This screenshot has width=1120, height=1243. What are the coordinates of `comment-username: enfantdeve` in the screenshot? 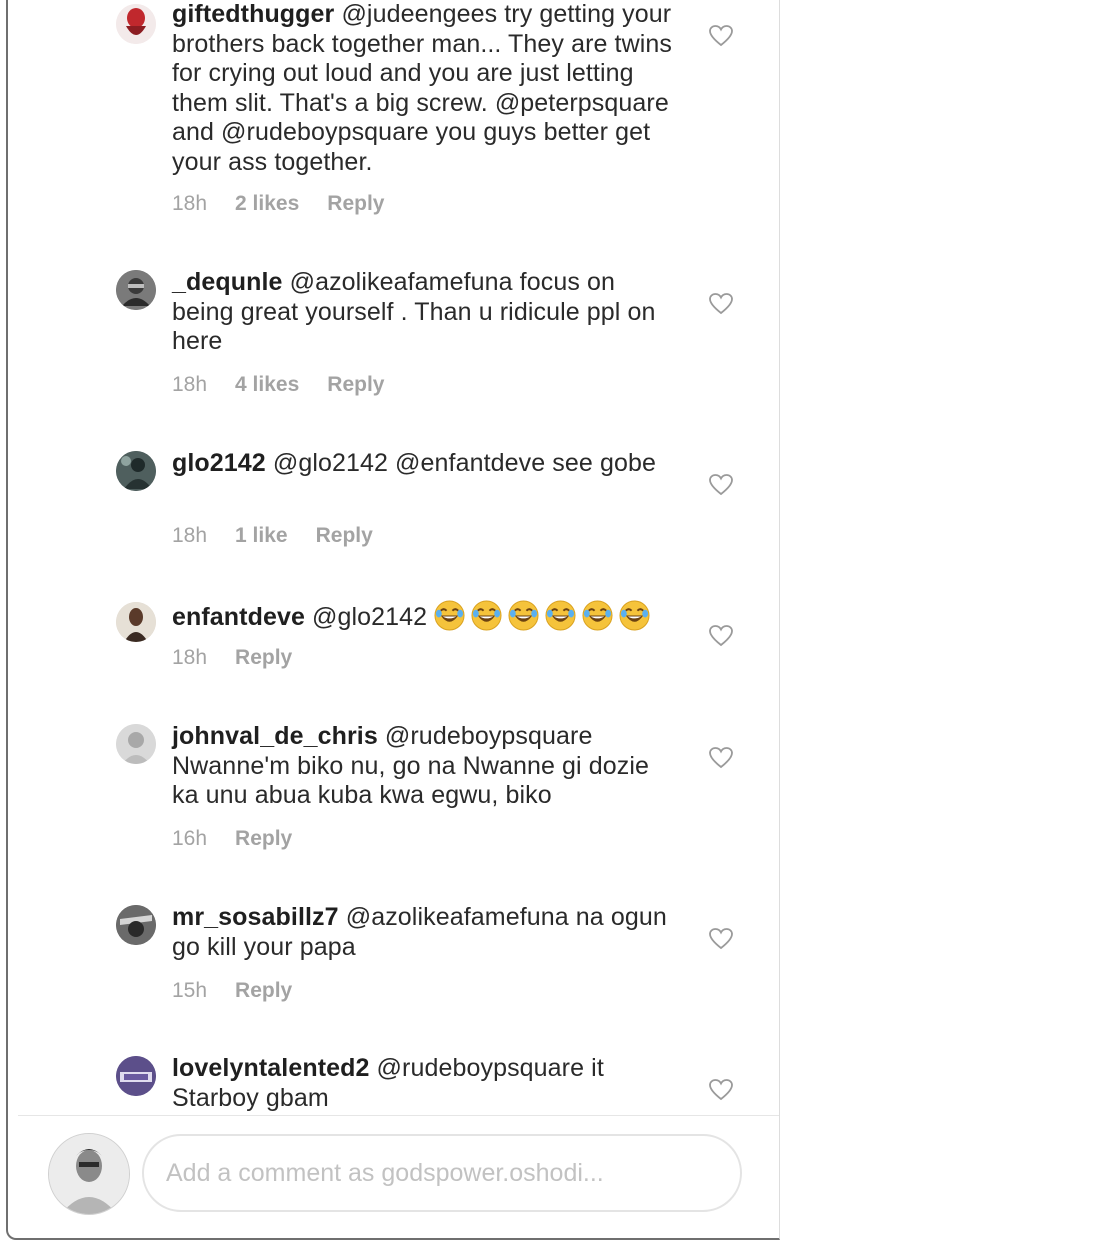 It's located at (238, 617).